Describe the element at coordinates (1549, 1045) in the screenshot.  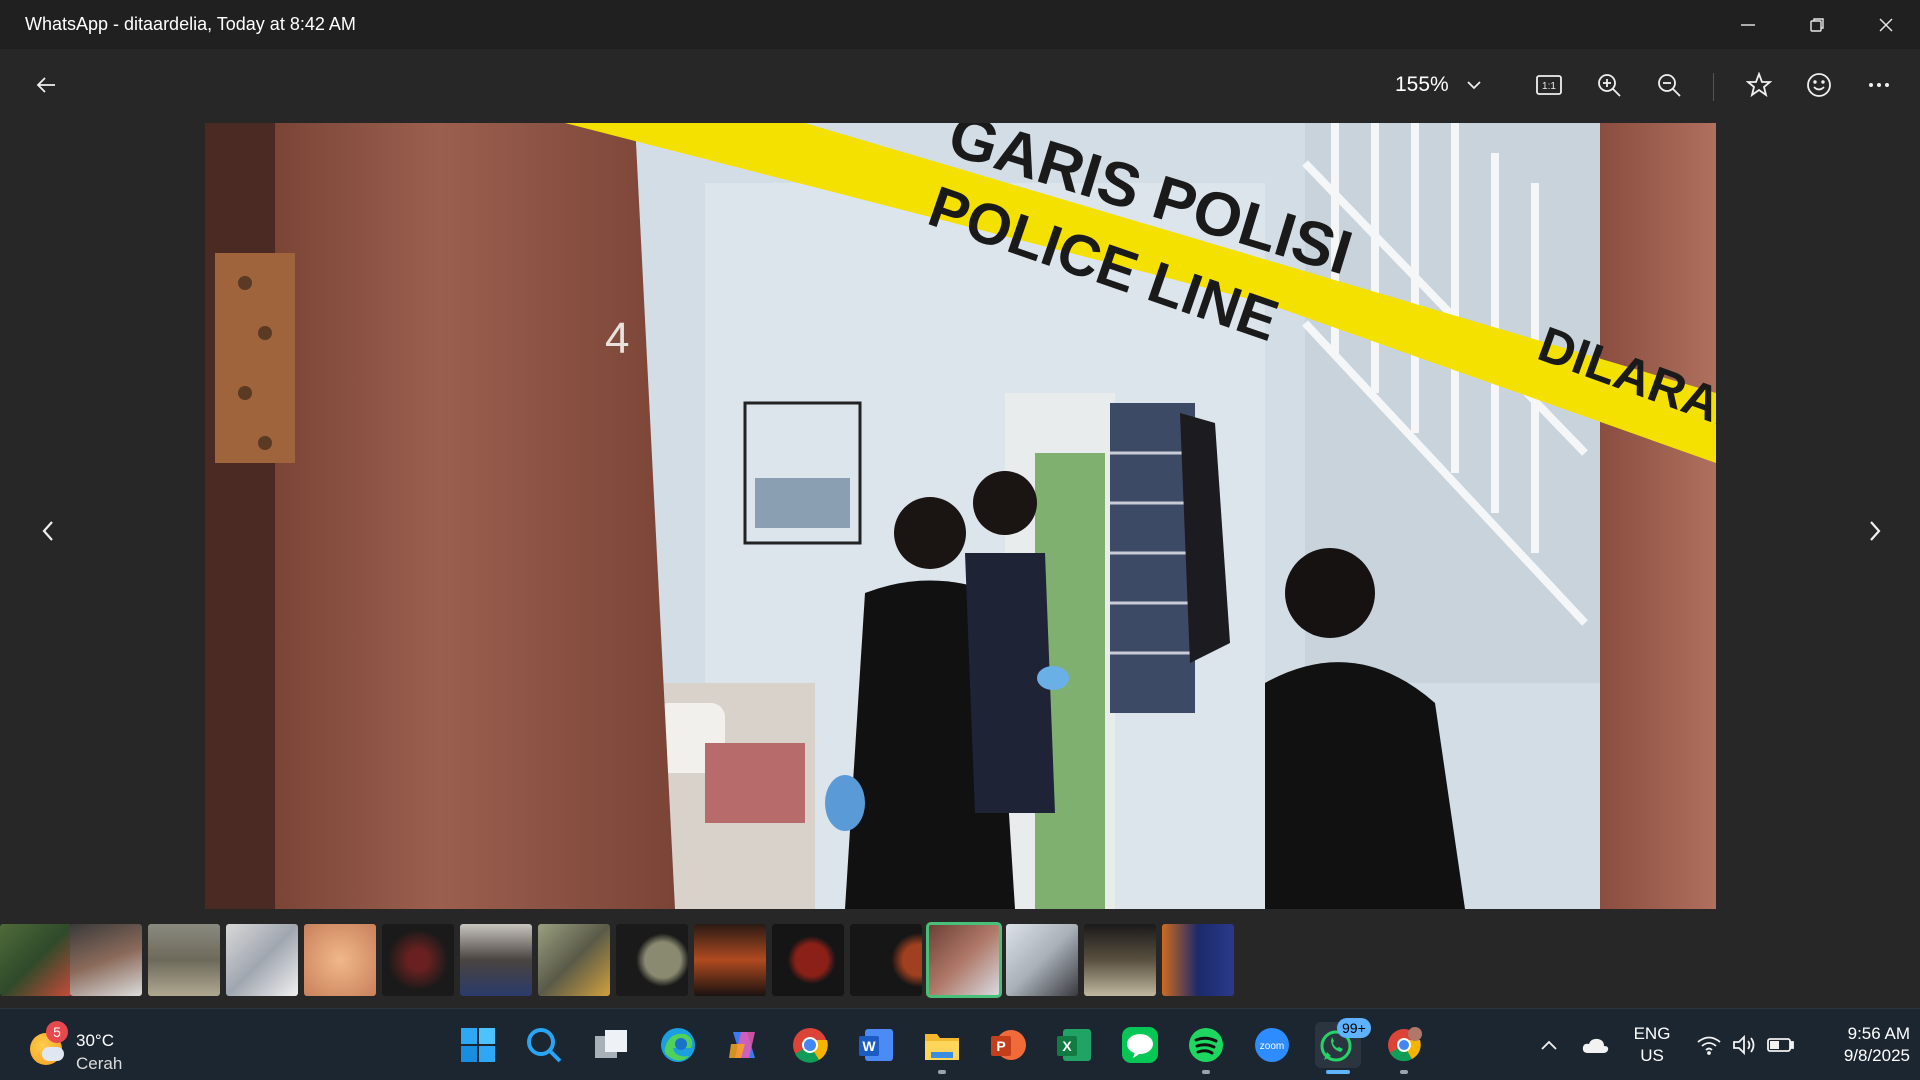
I see `show-hidden-icons-button` at that location.